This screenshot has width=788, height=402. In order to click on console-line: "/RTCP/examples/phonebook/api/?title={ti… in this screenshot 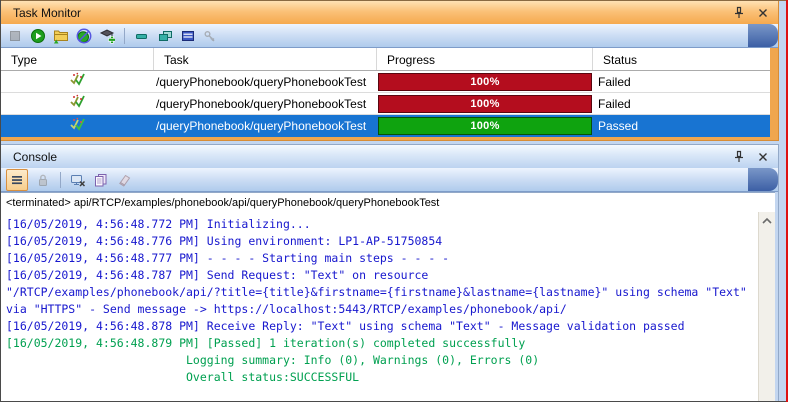, I will do `click(376, 292)`.